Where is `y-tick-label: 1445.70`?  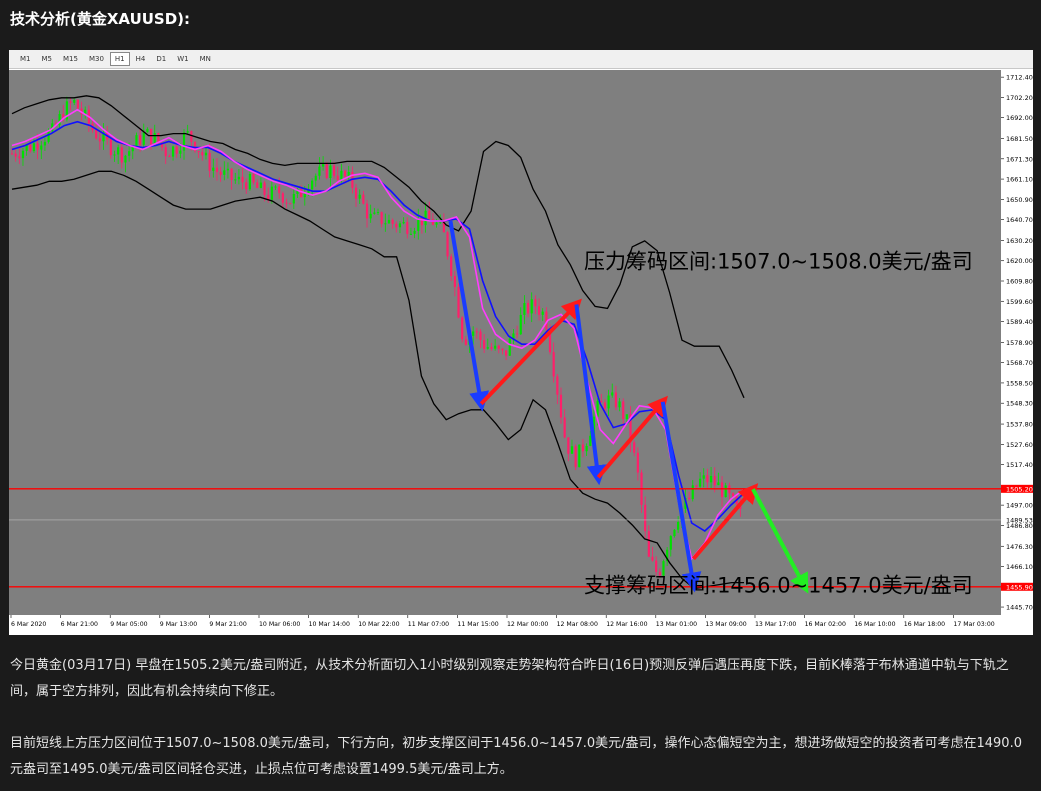
y-tick-label: 1445.70 is located at coordinates (1019, 608).